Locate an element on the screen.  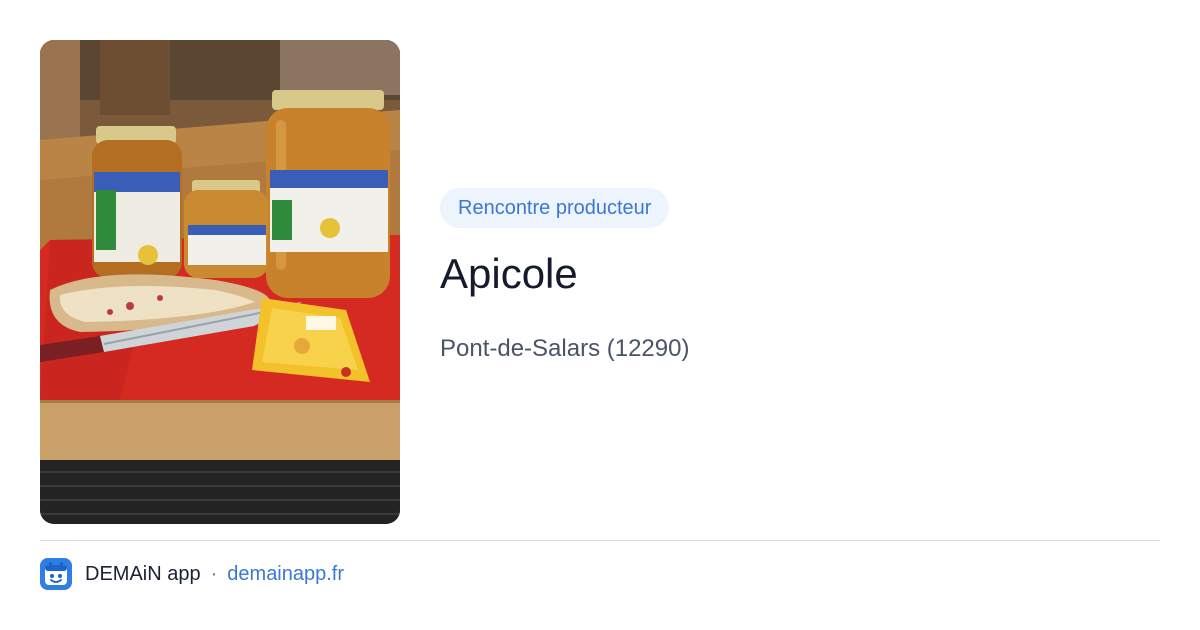
category-badge: Rencontre producteur is located at coordinates (555, 208).